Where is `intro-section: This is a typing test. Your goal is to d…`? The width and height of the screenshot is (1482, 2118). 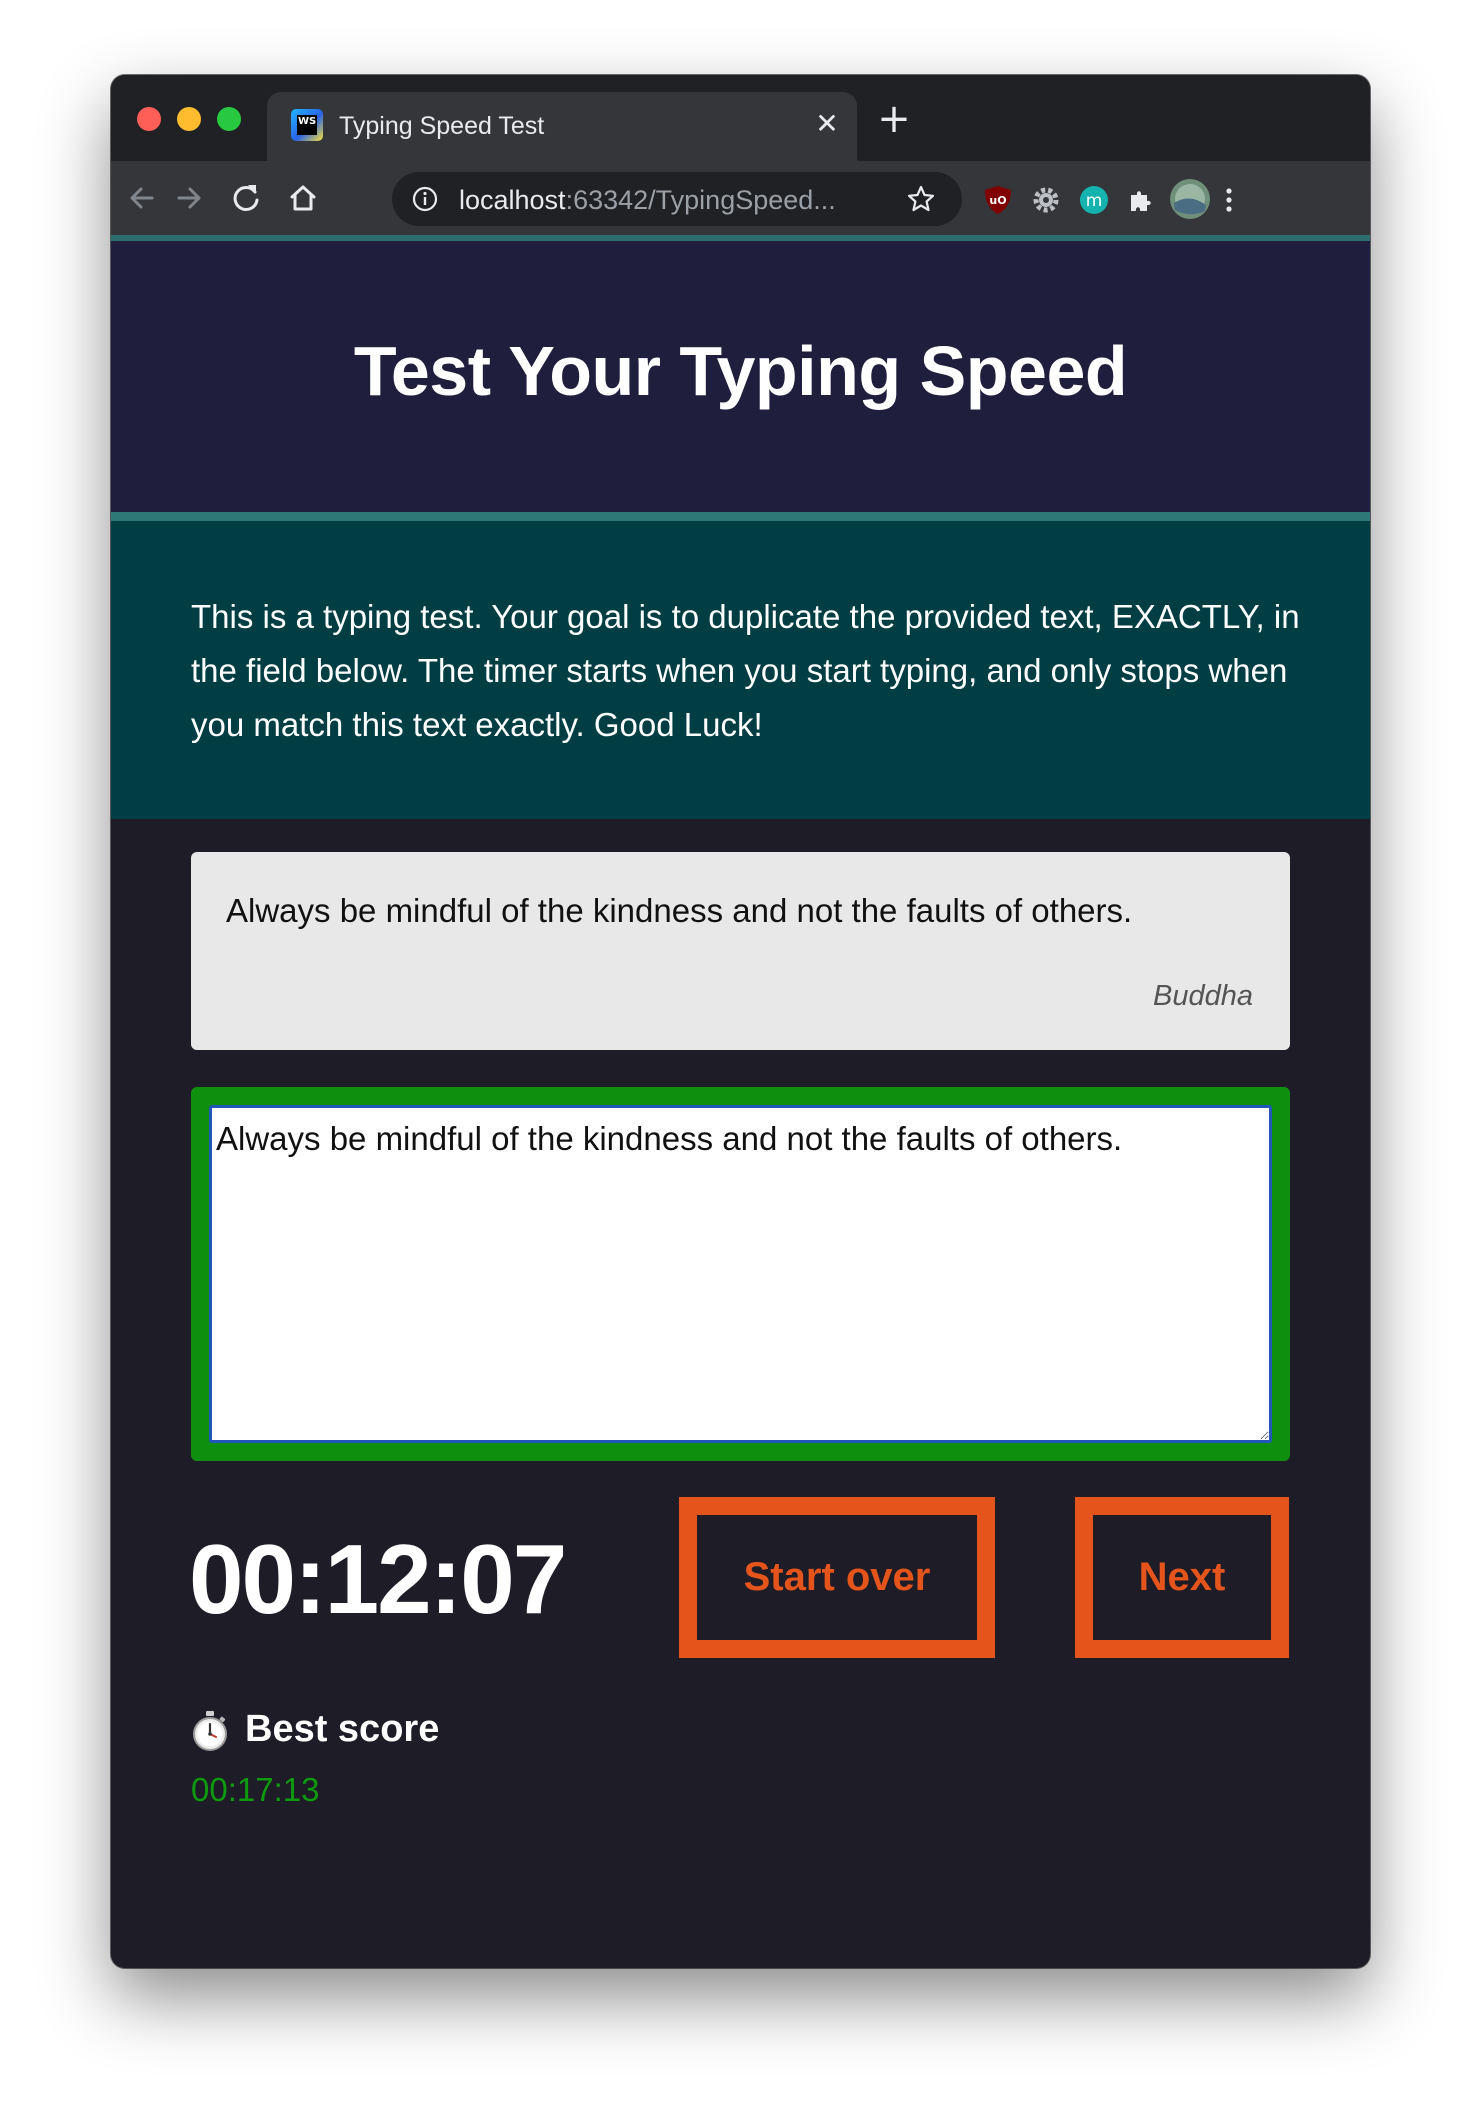
intro-section: This is a typing test. Your goal is to d… is located at coordinates (740, 665).